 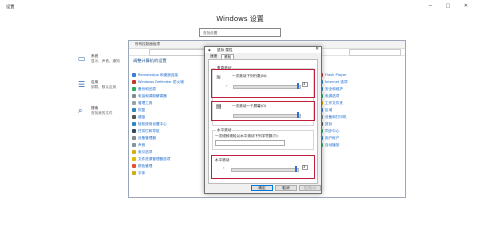 What do you see at coordinates (134, 138) in the screenshot?
I see `device-manager-icon` at bounding box center [134, 138].